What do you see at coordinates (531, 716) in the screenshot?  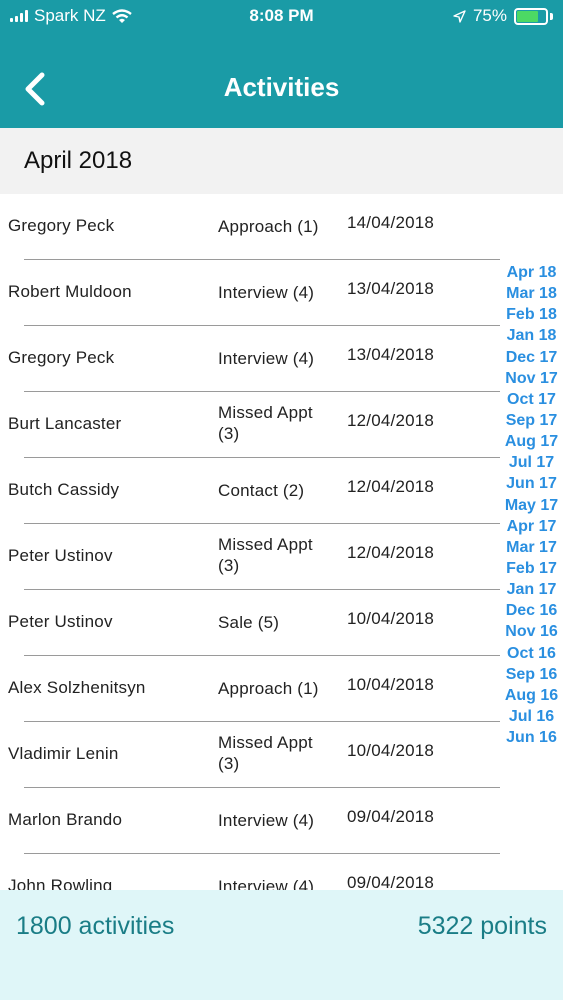 I see `month-index-item: Jul 16` at bounding box center [531, 716].